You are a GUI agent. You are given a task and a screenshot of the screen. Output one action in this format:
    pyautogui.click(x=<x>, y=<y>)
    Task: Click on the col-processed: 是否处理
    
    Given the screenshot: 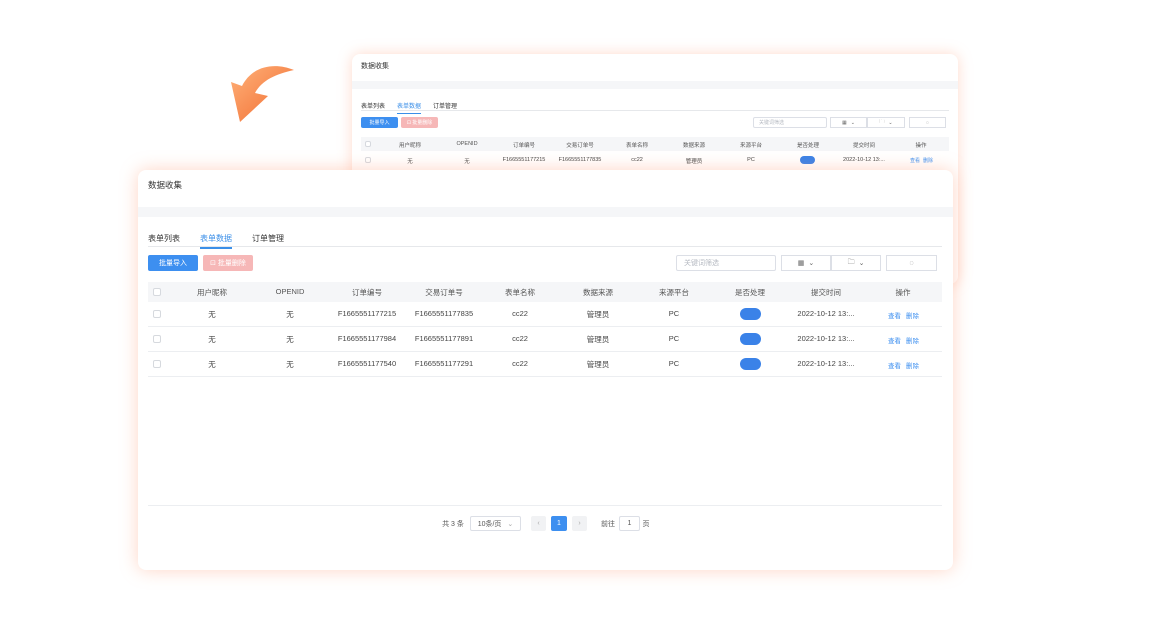 What is the action you would take?
    pyautogui.click(x=750, y=292)
    